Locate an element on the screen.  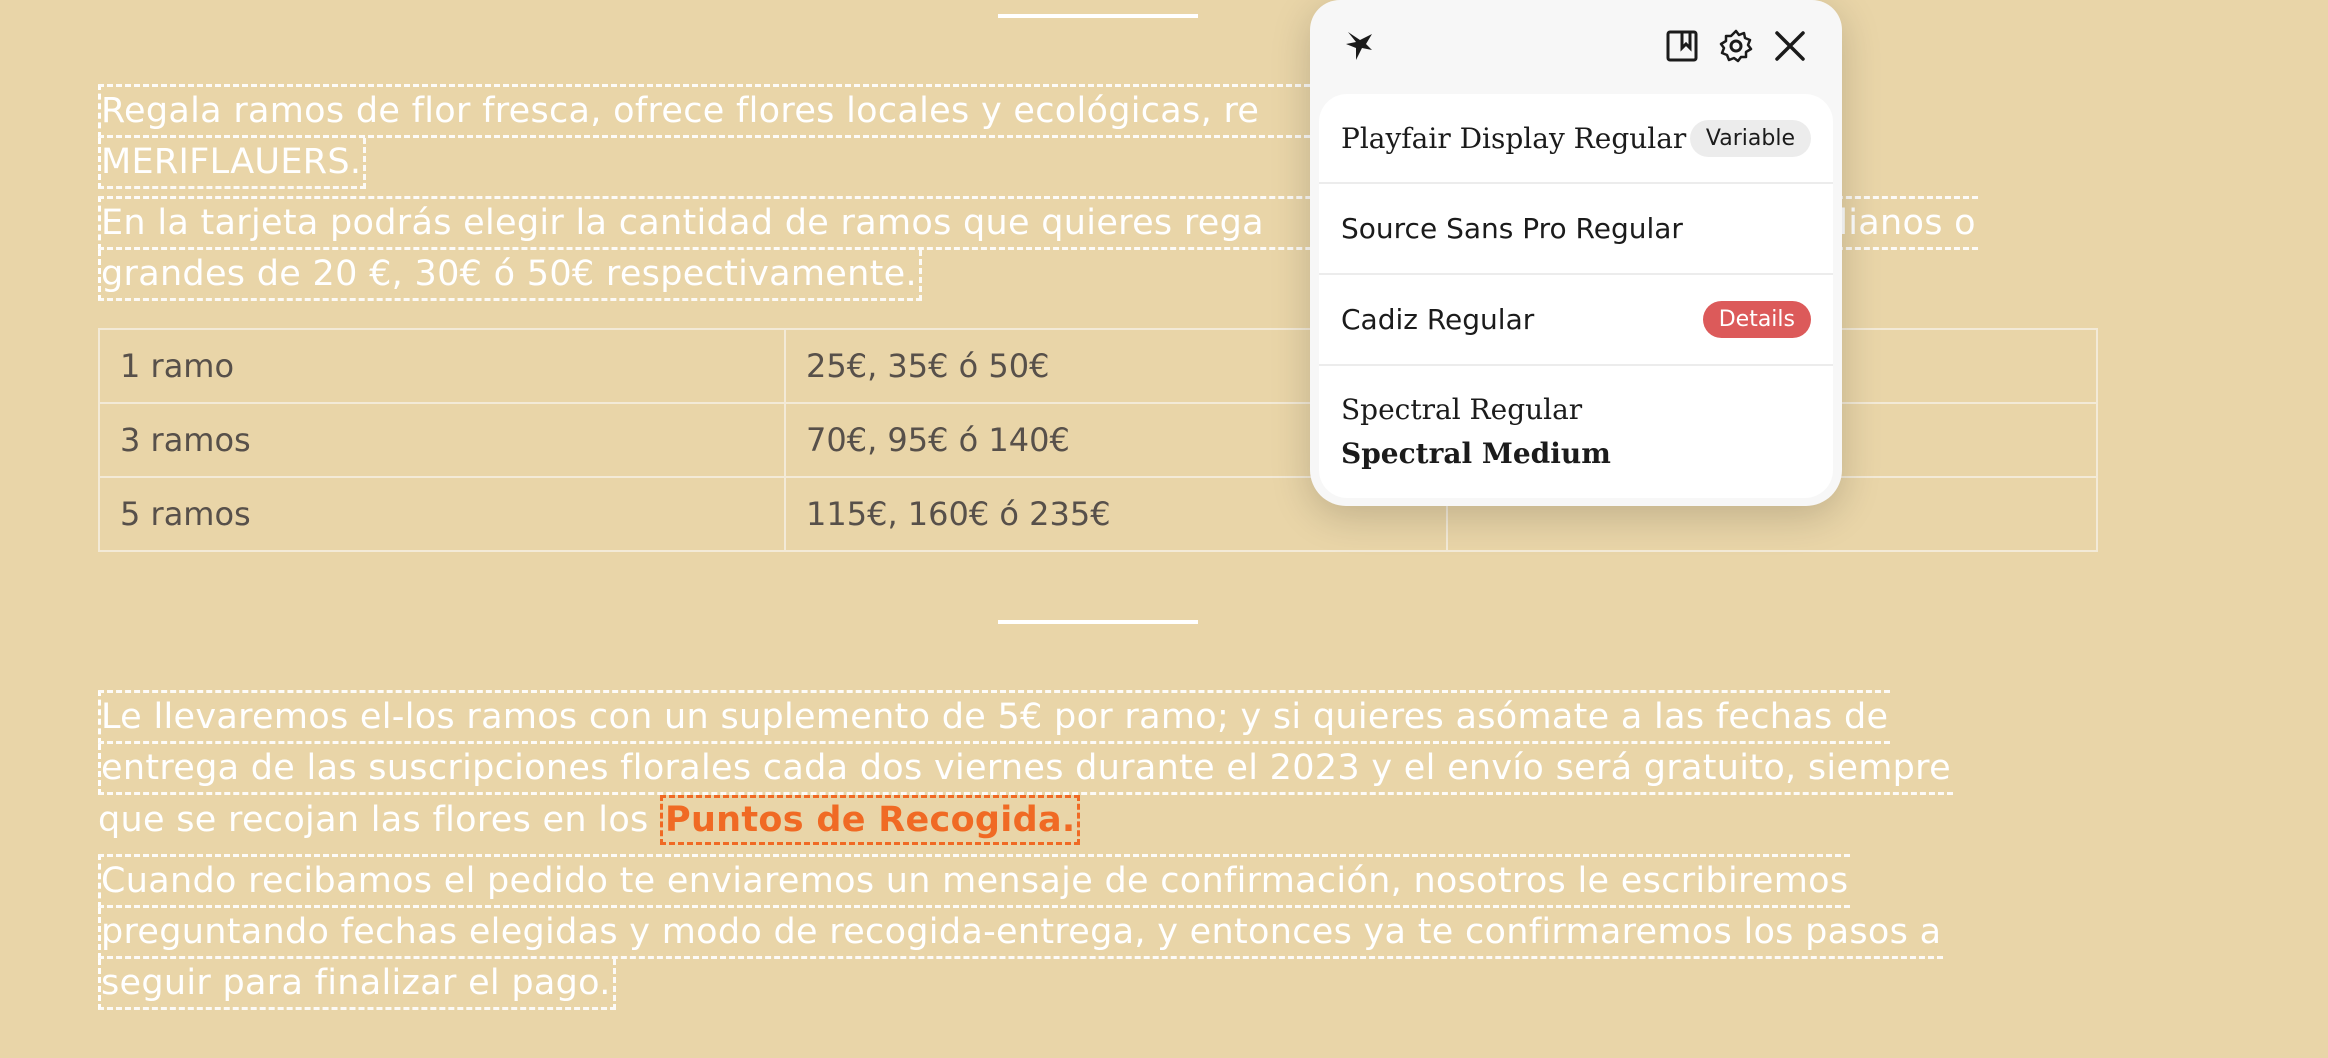
logo-icon is located at coordinates (1360, 46).